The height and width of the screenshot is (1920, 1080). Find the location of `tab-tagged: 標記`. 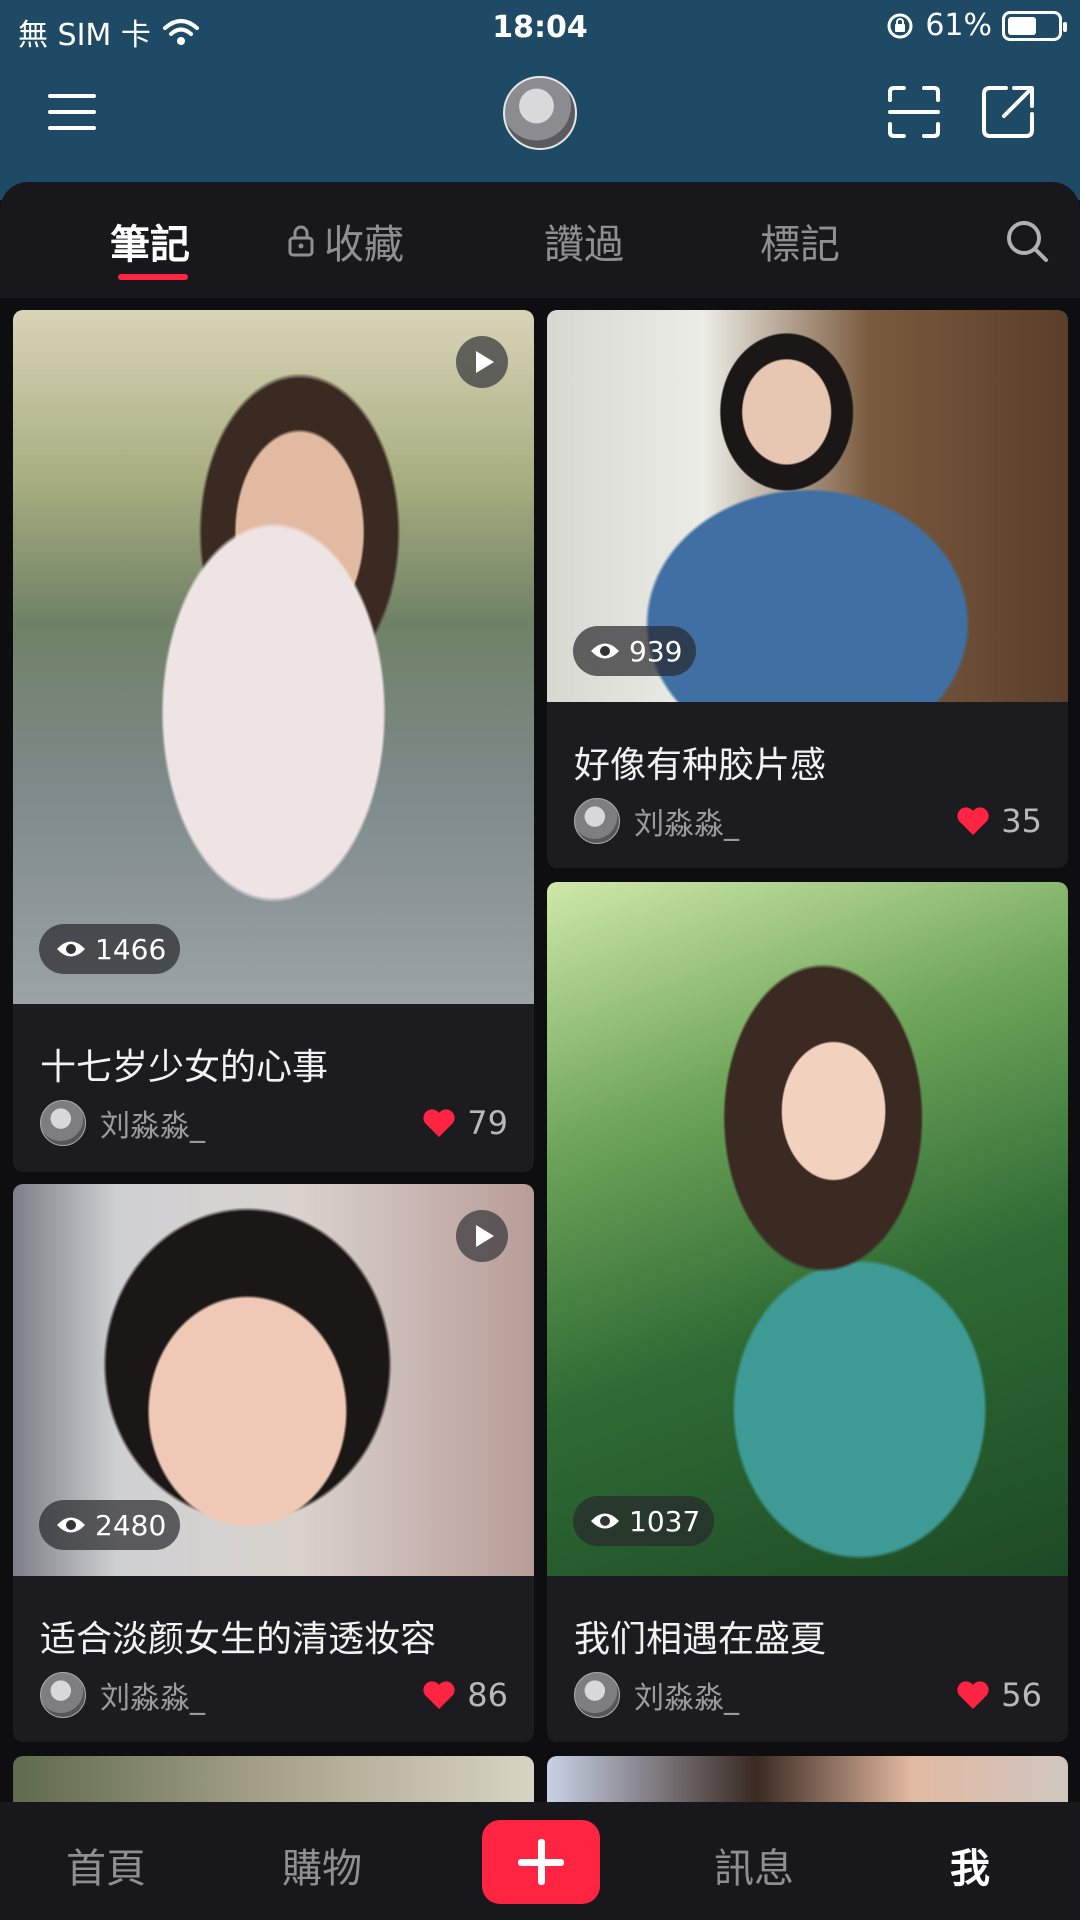

tab-tagged: 標記 is located at coordinates (800, 241).